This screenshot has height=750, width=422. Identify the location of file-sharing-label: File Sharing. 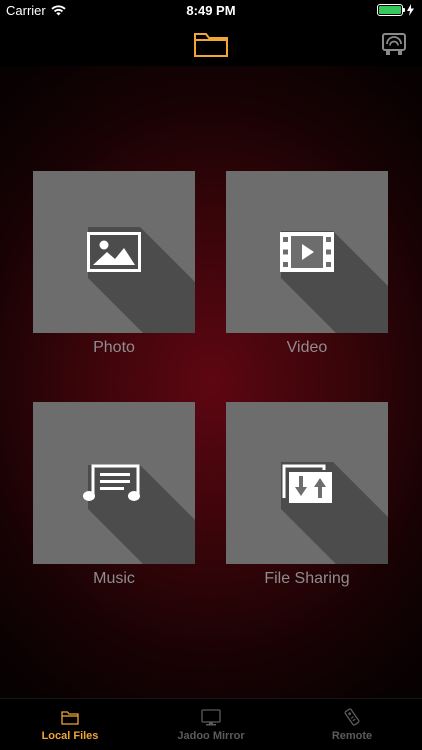
(307, 578).